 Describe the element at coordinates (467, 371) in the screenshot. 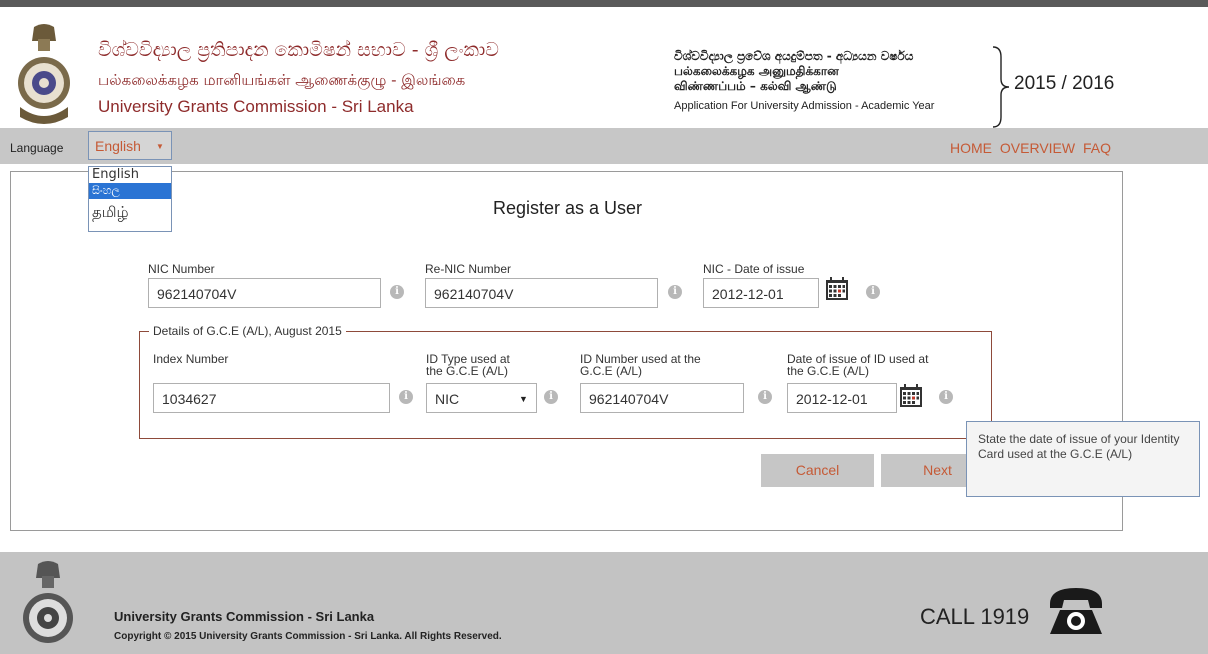

I see `id-type-label-2: the G.C.E (A/L)` at that location.